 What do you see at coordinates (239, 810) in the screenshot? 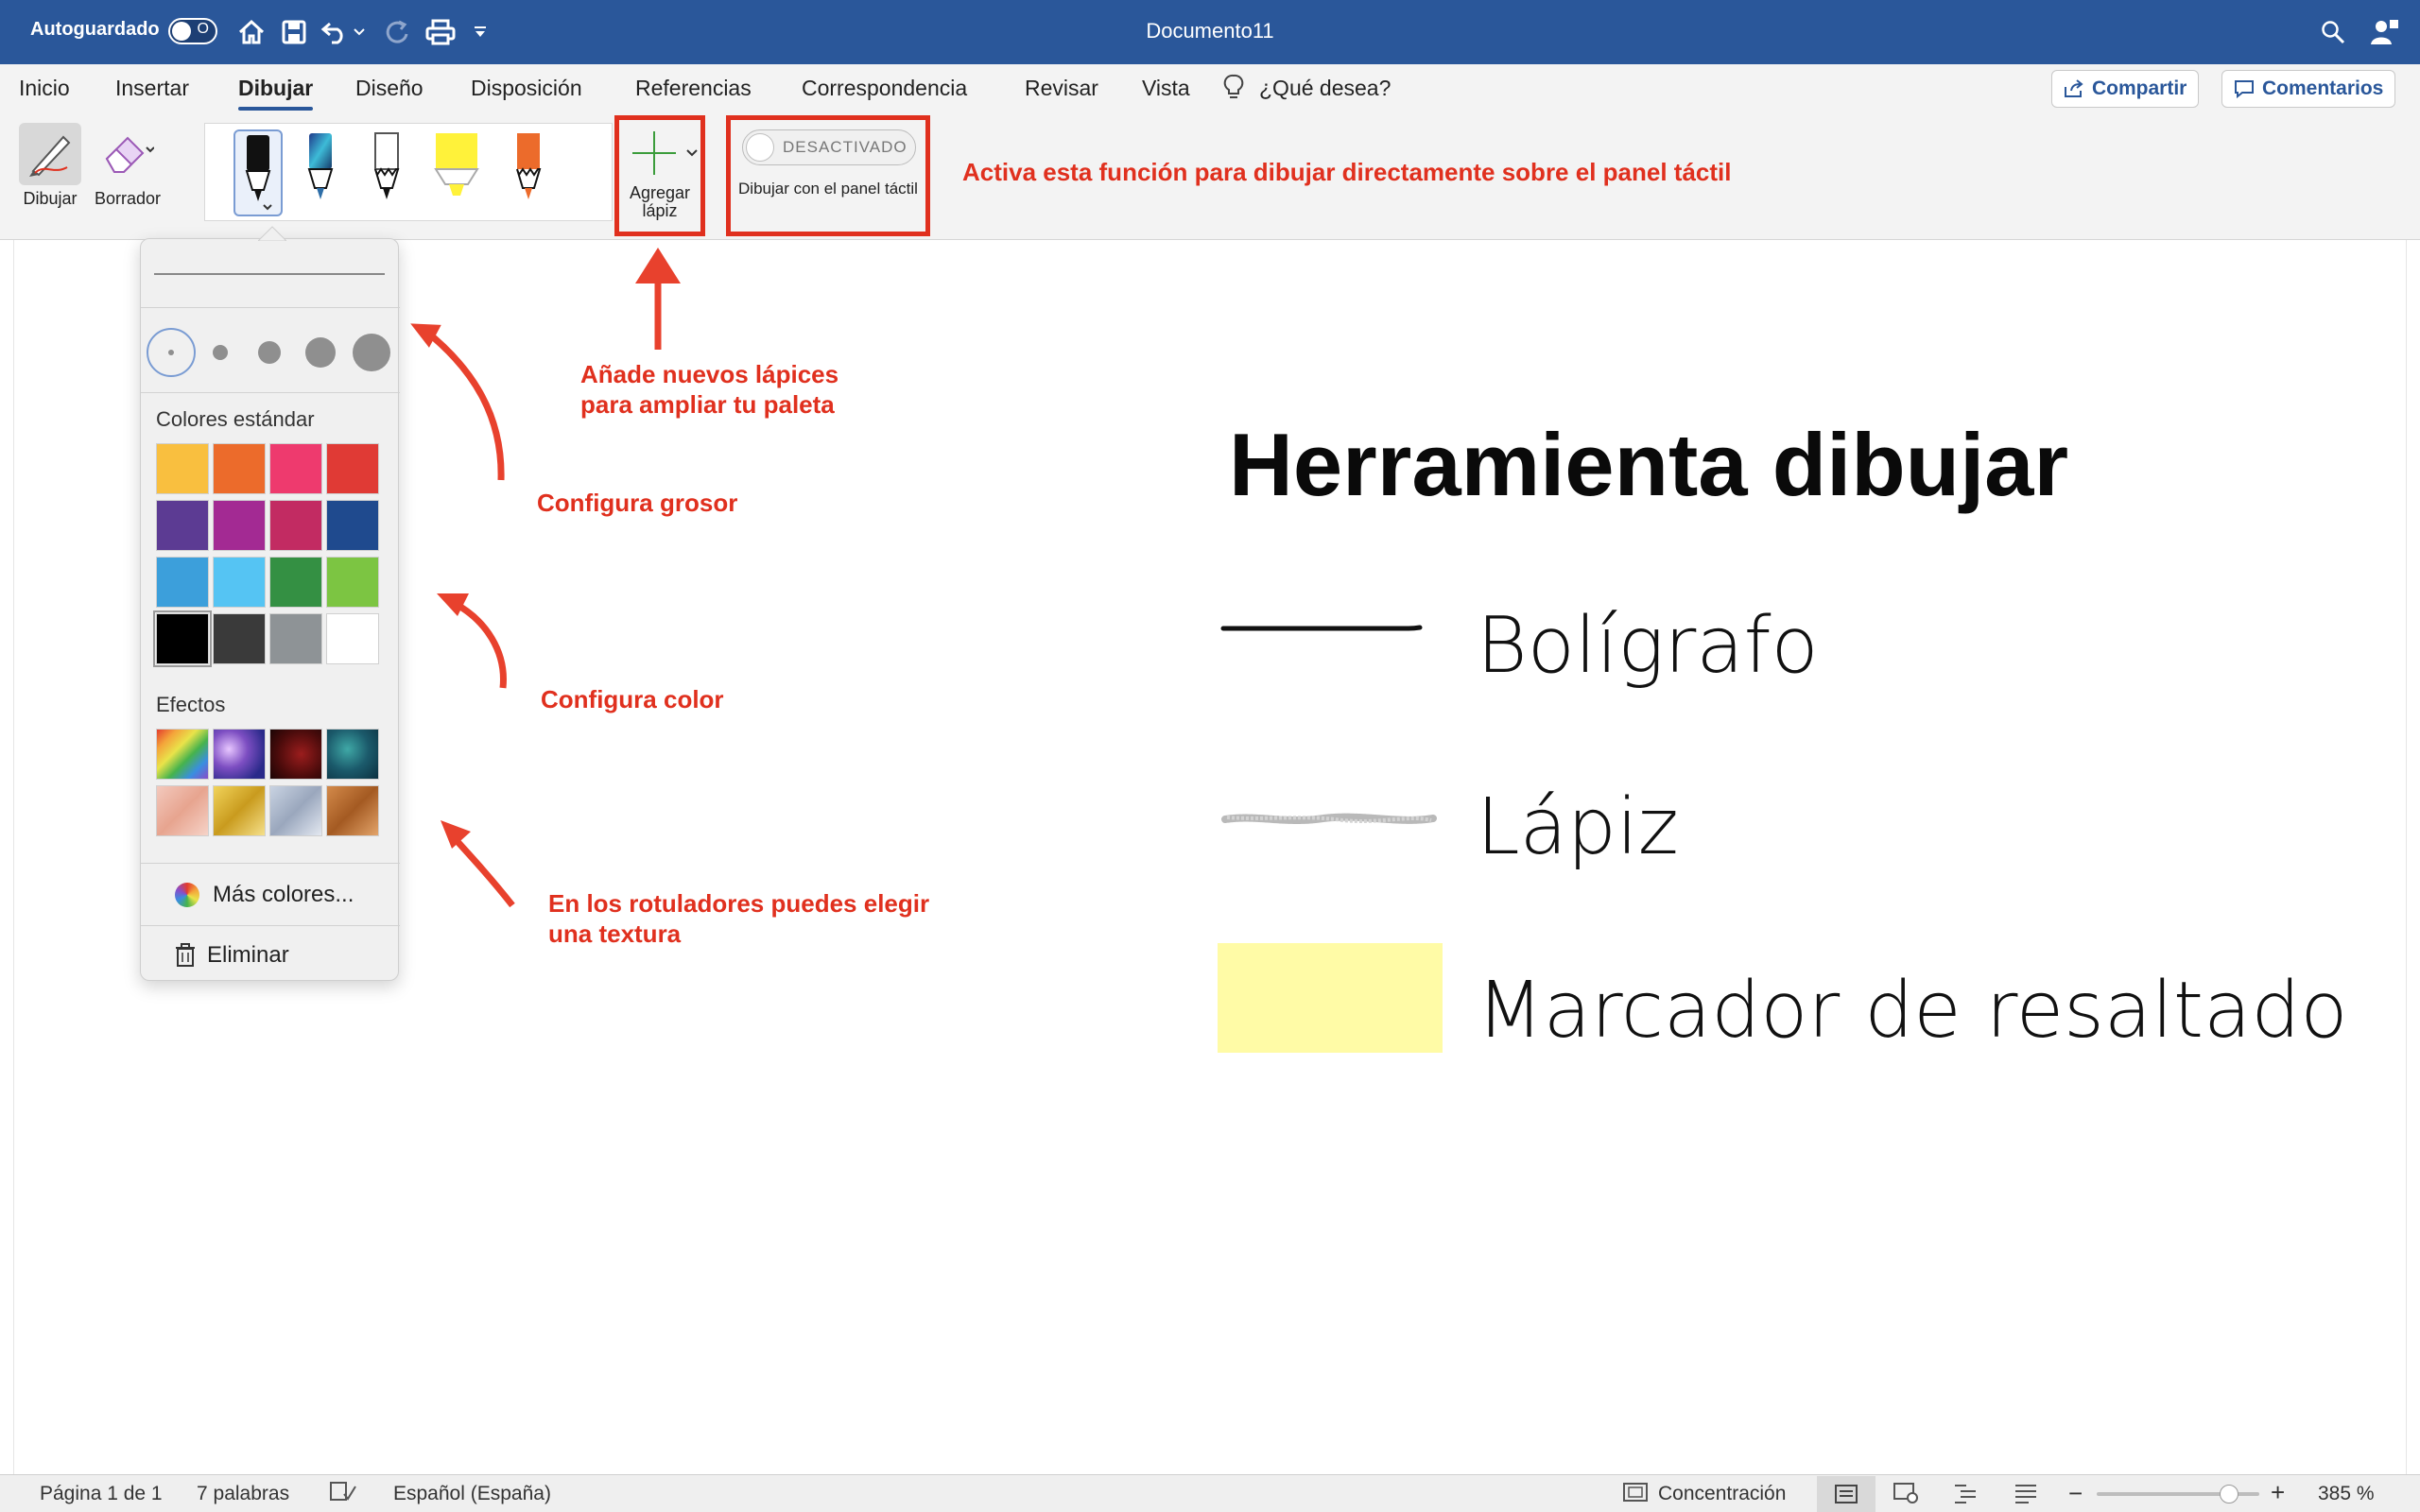
I see `effect-gold` at bounding box center [239, 810].